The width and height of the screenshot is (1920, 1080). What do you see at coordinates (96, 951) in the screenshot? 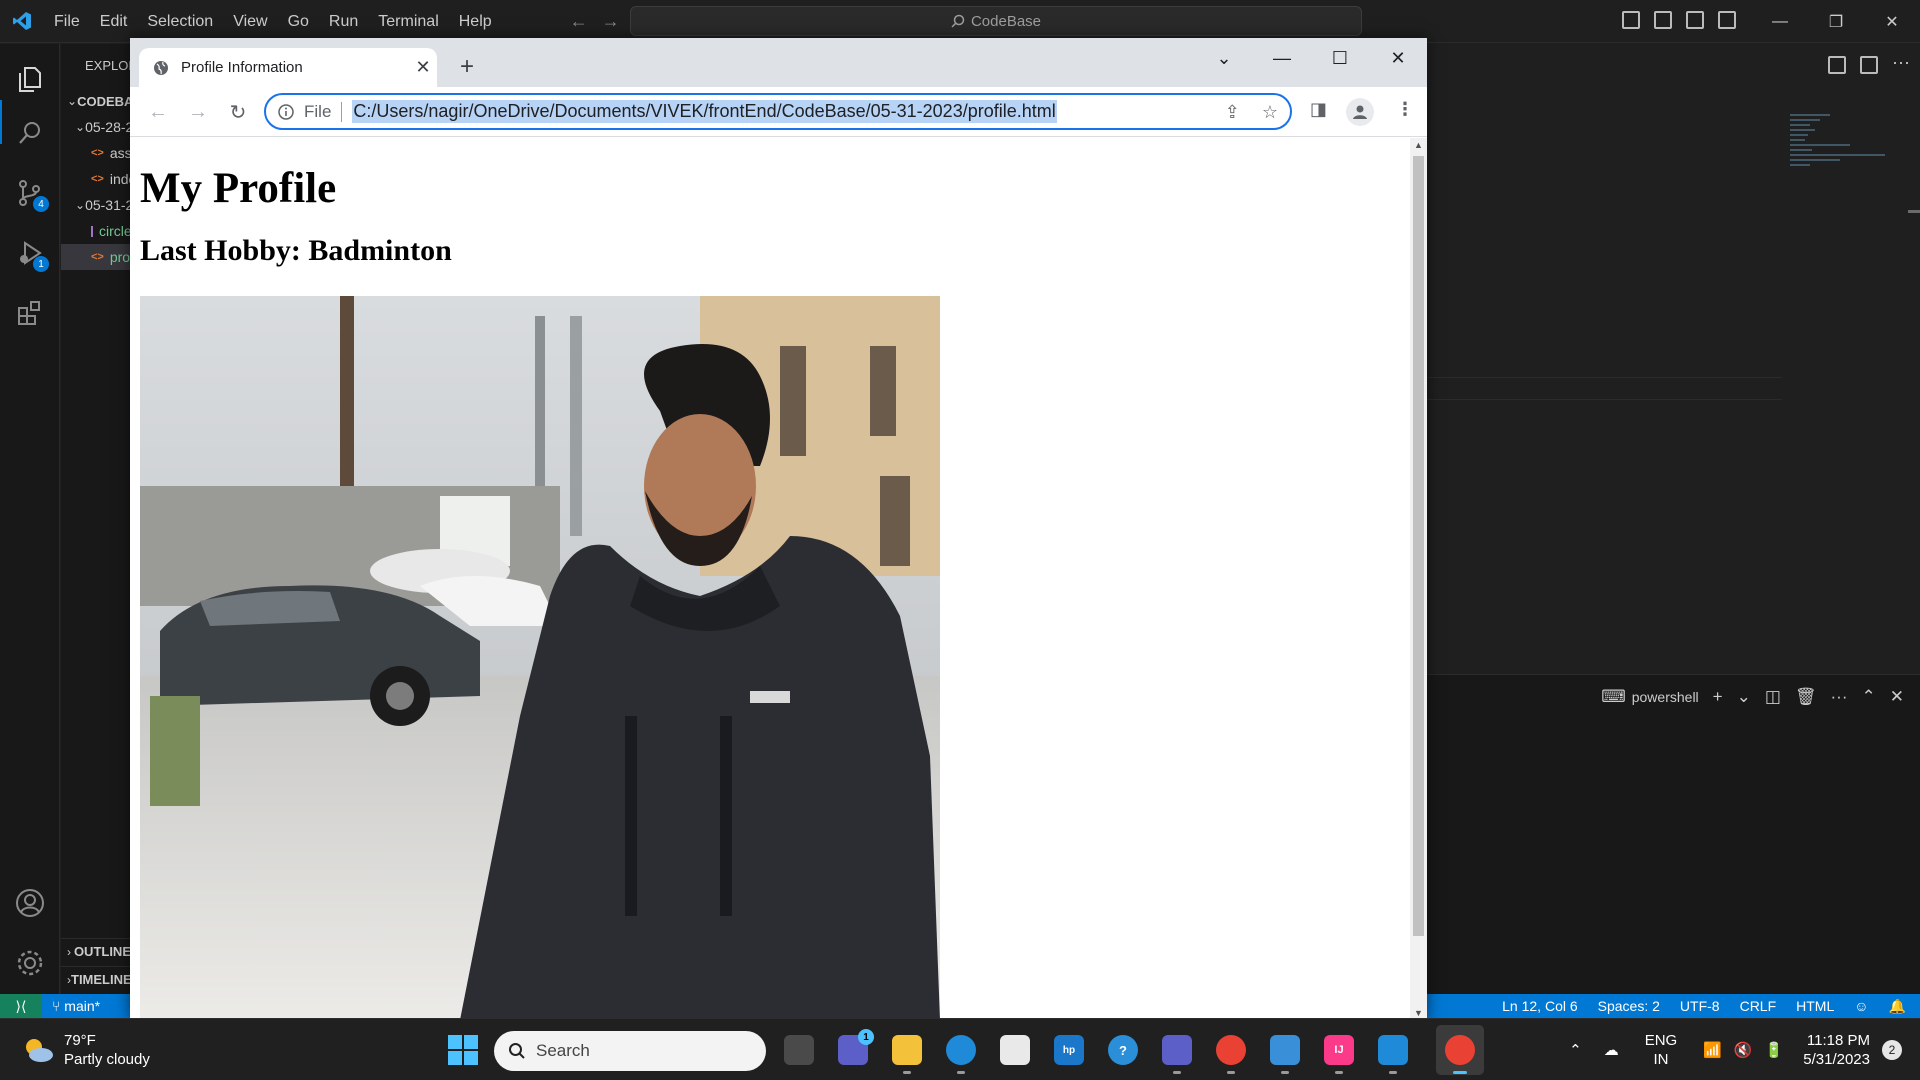
I see `outline-section: › OUTLINE` at bounding box center [96, 951].